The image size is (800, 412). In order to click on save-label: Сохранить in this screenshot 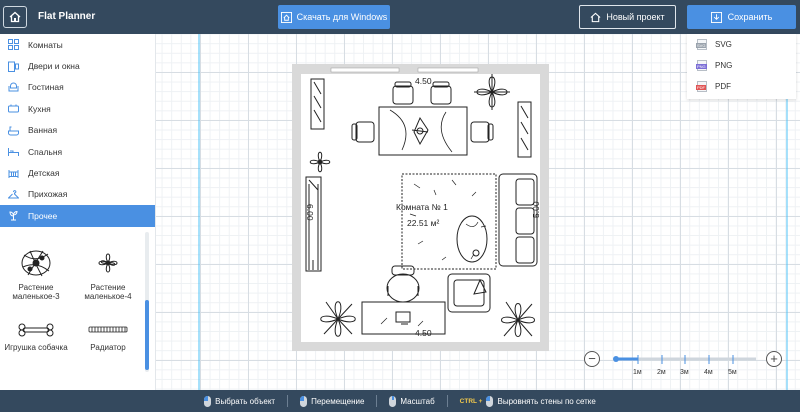, I will do `click(750, 17)`.